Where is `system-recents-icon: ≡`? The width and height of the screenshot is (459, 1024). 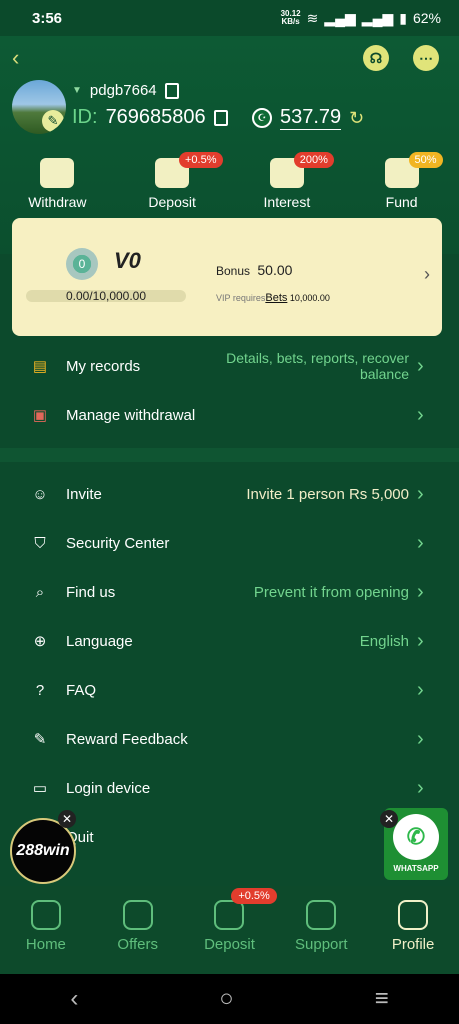
system-recents-icon: ≡ is located at coordinates (382, 999).